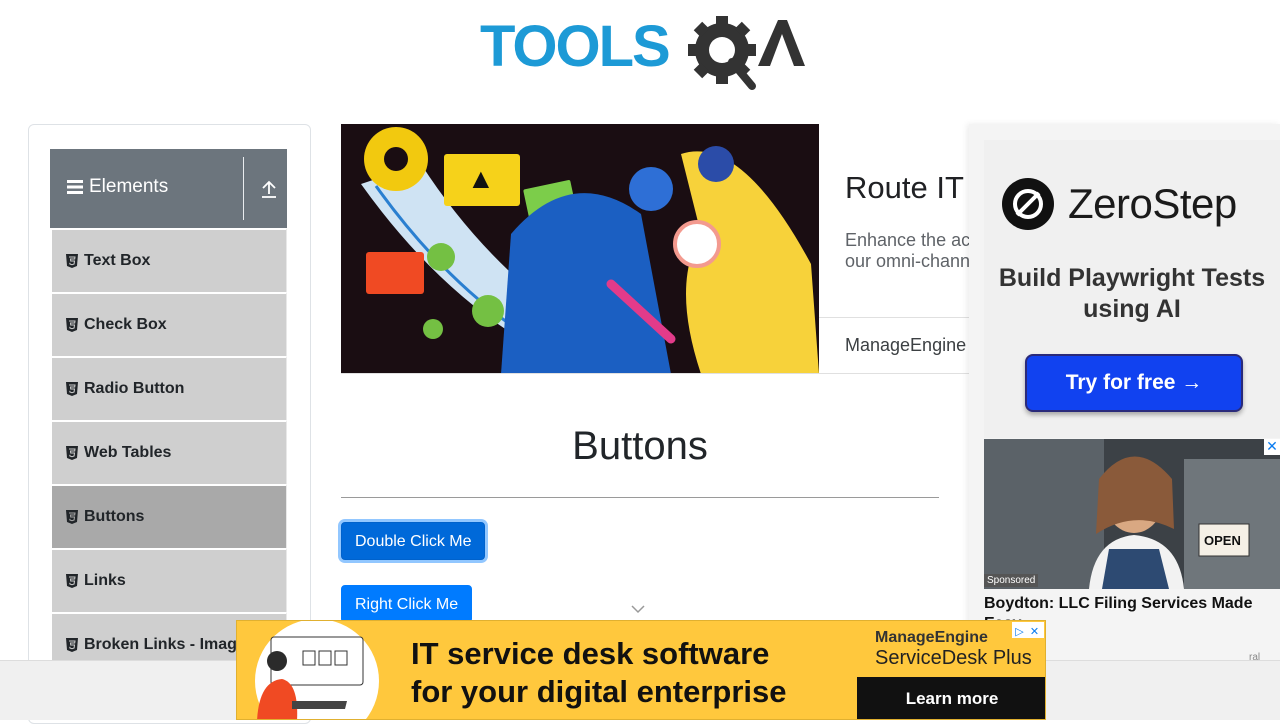 The width and height of the screenshot is (1280, 724). What do you see at coordinates (243, 188) in the screenshot?
I see `header-divider` at bounding box center [243, 188].